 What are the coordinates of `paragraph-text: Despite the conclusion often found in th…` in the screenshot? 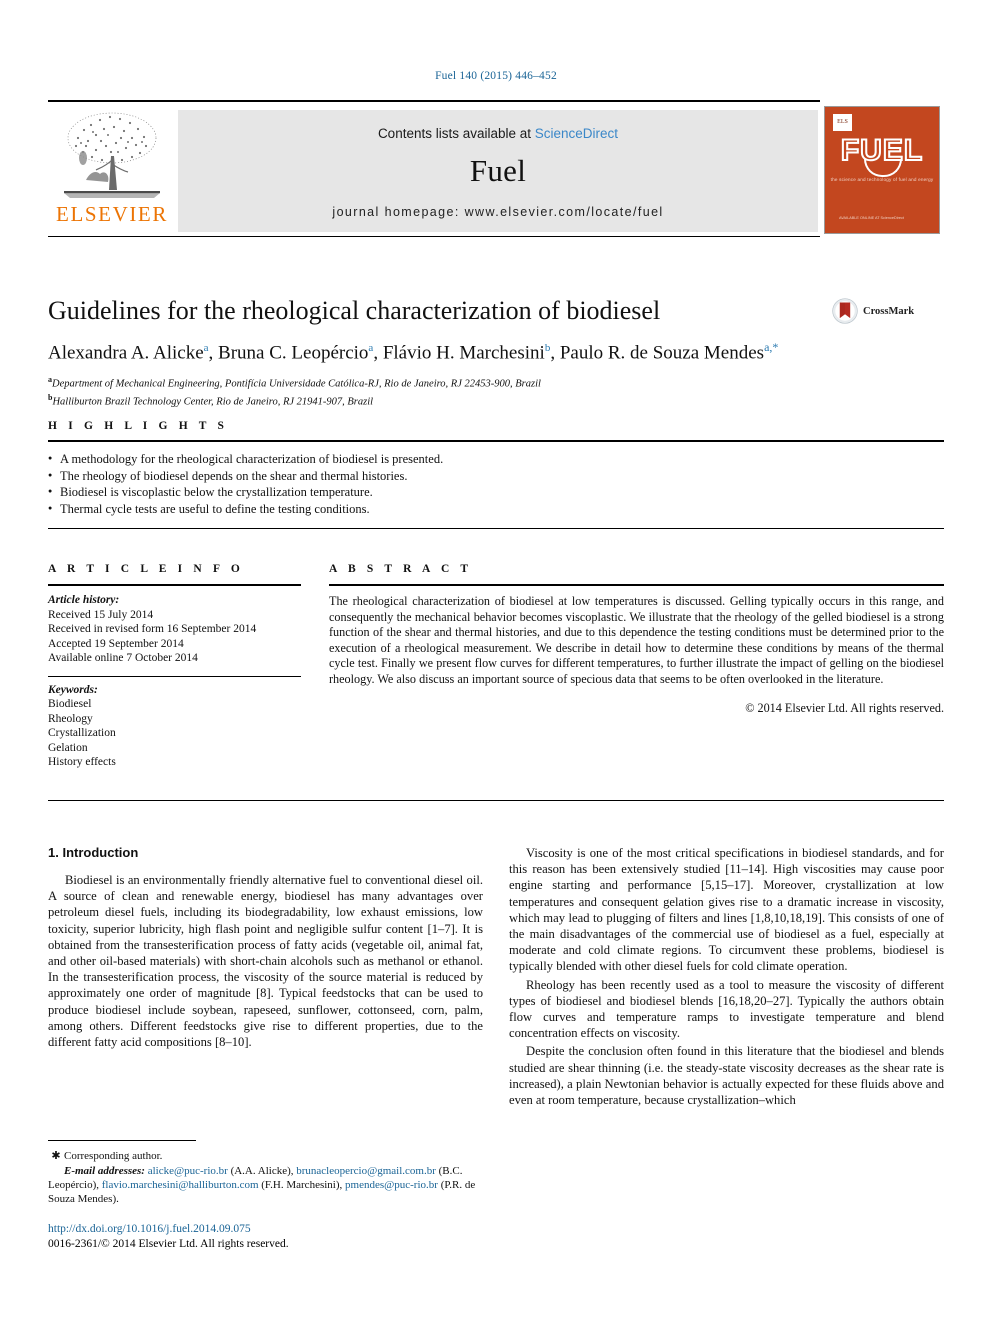 It's located at (726, 1076).